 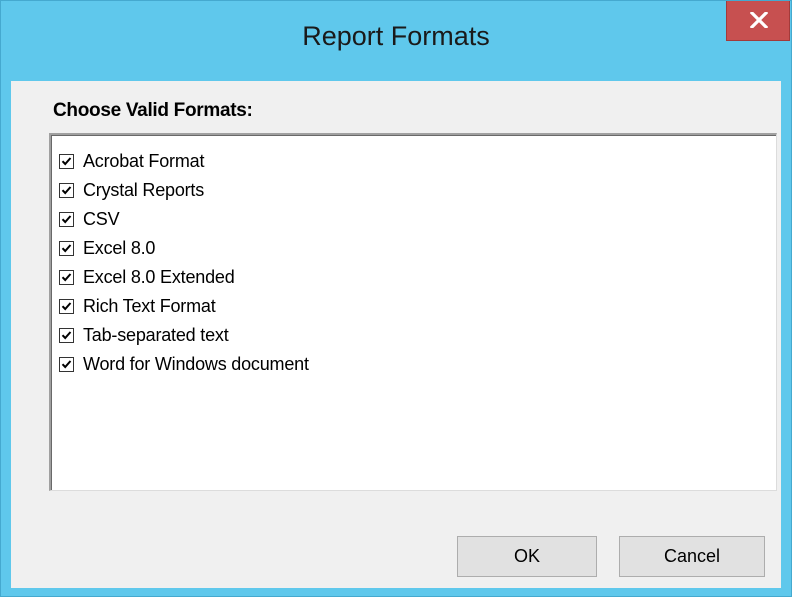 What do you see at coordinates (379, 161) in the screenshot?
I see `format-item-acrobat: Acrobat Format` at bounding box center [379, 161].